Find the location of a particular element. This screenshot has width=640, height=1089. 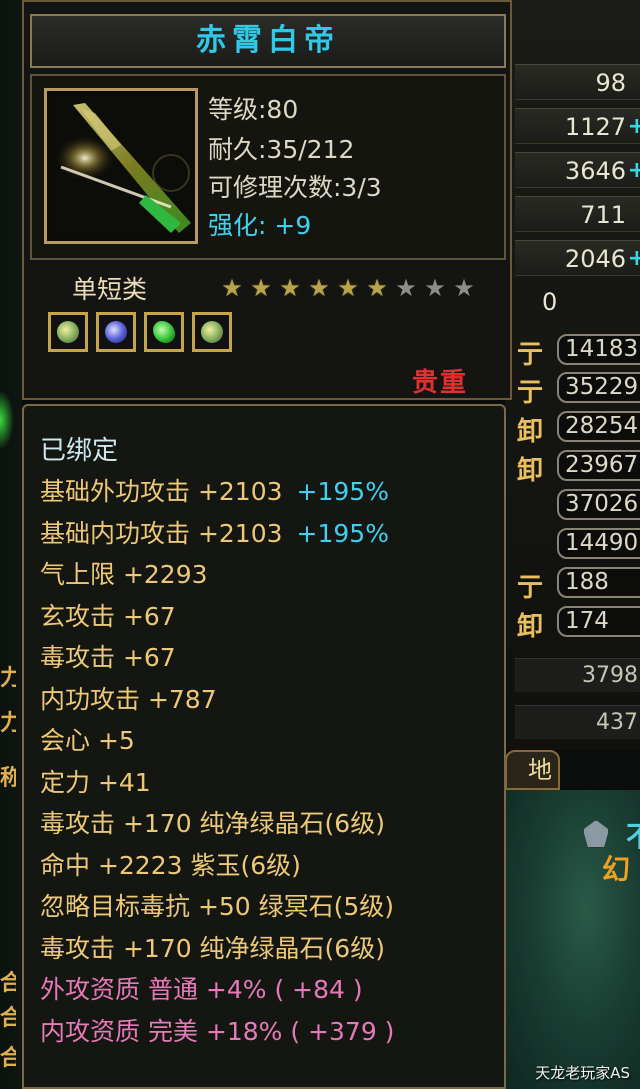

gem-purple-icon is located at coordinates (116, 332).